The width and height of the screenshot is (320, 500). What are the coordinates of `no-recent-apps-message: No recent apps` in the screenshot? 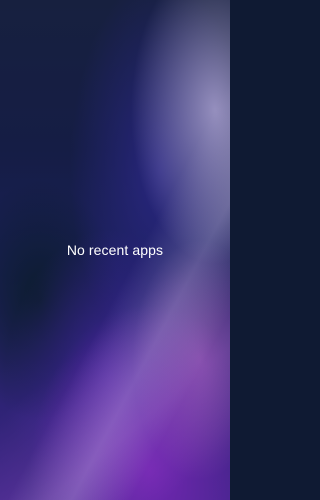 It's located at (115, 250).